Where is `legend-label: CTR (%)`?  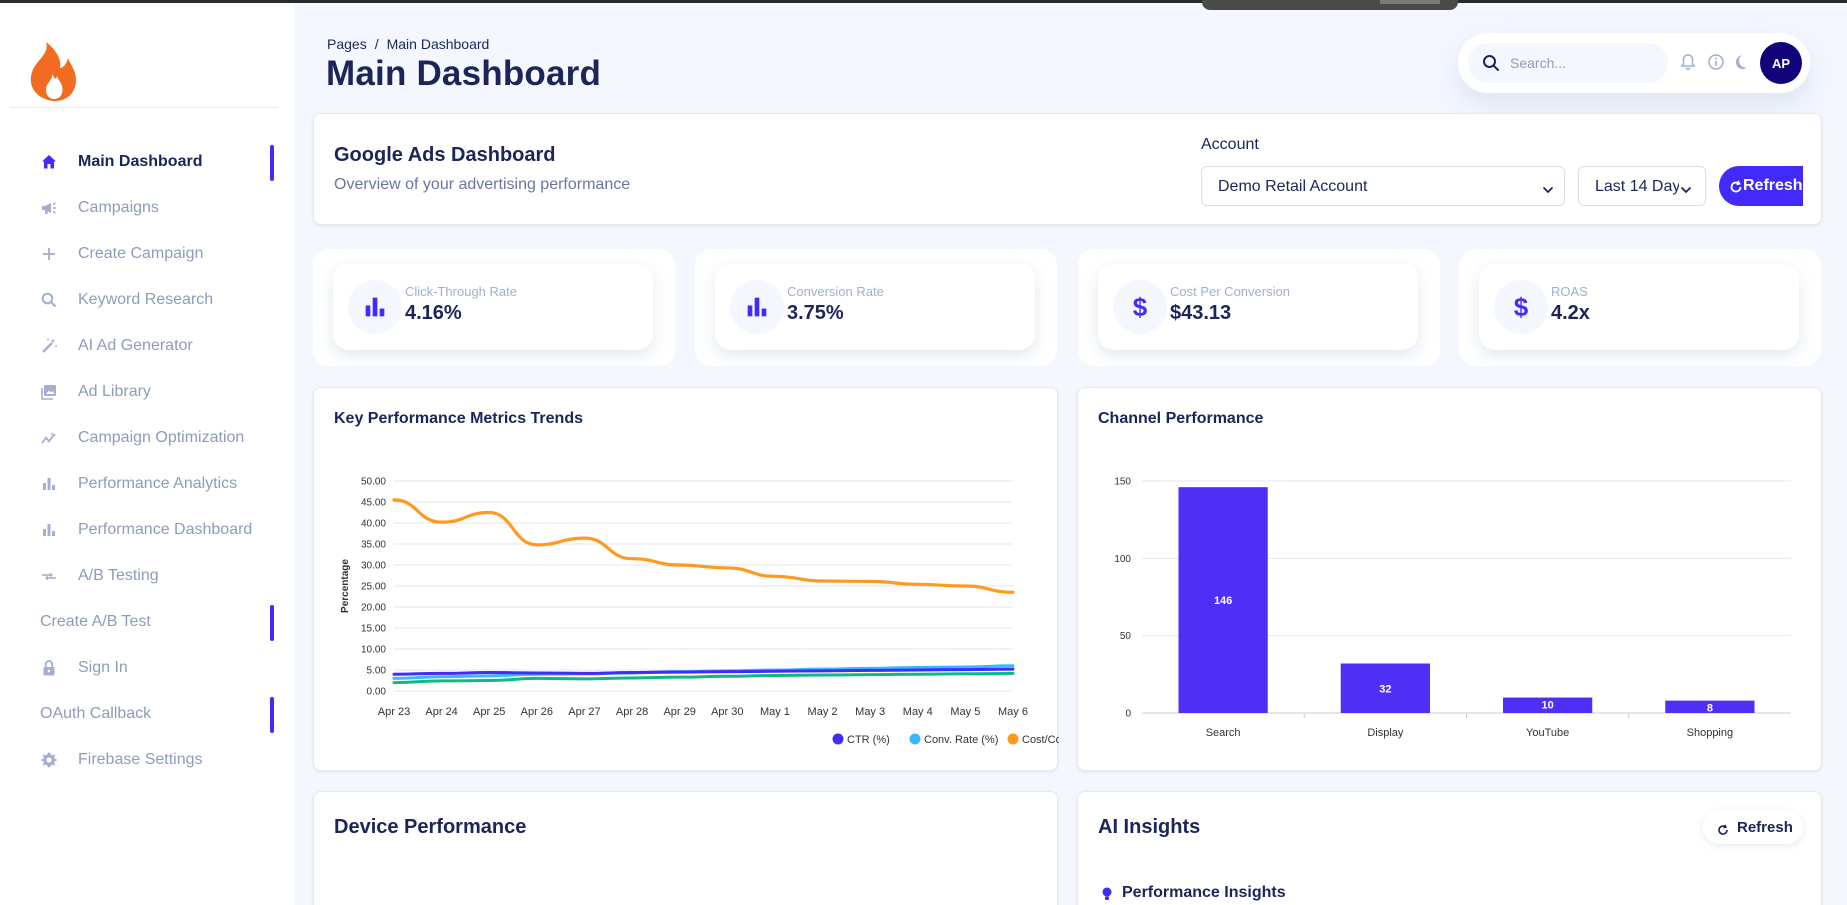
legend-label: CTR (%) is located at coordinates (868, 740).